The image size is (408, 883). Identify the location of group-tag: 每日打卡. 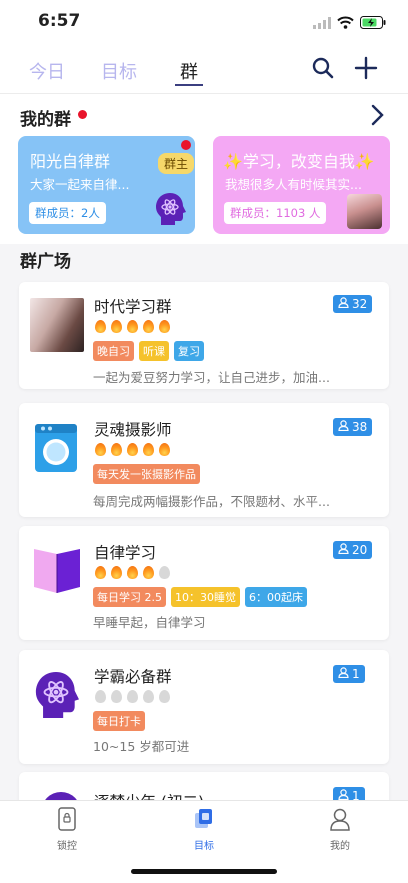
(119, 721).